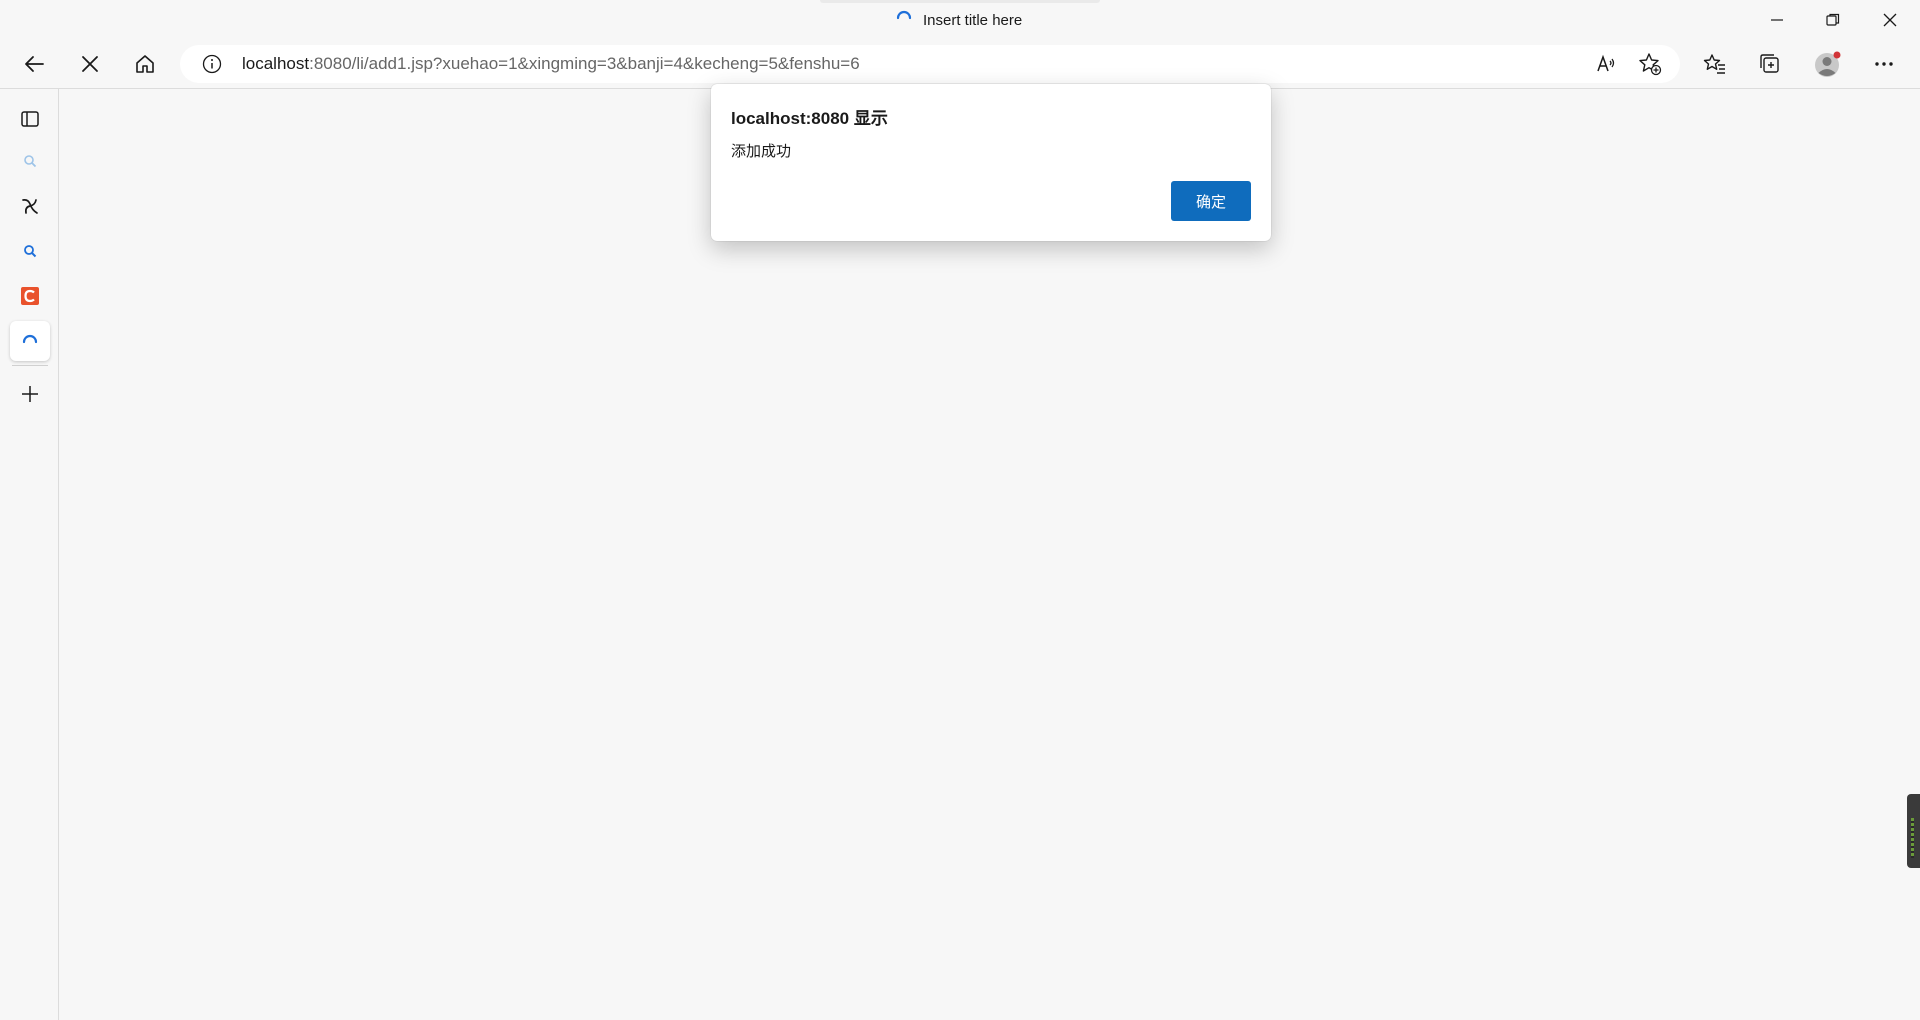 The image size is (1920, 1020). I want to click on read-aloud-icon, so click(1606, 64).